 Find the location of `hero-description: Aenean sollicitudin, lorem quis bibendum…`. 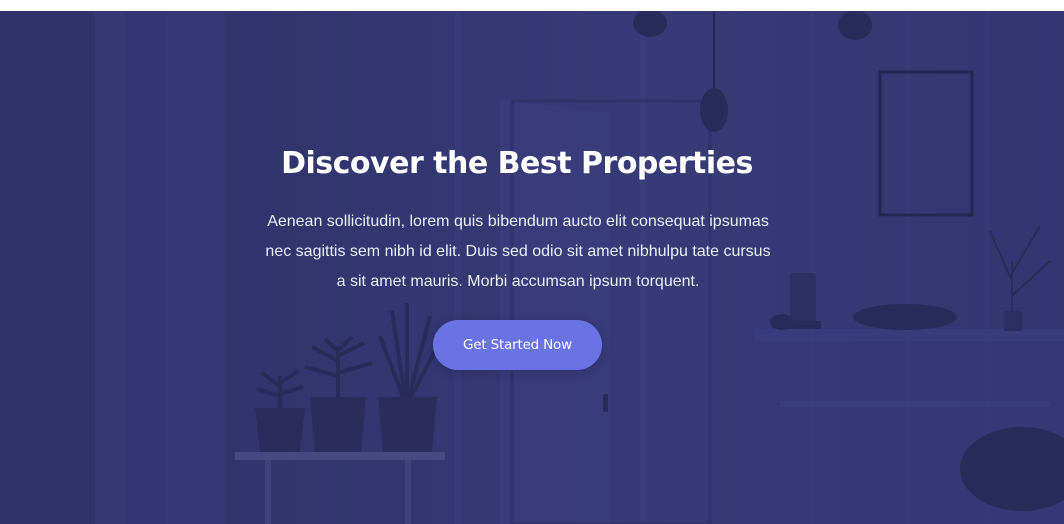

hero-description: Aenean sollicitudin, lorem quis bibendum… is located at coordinates (518, 251).